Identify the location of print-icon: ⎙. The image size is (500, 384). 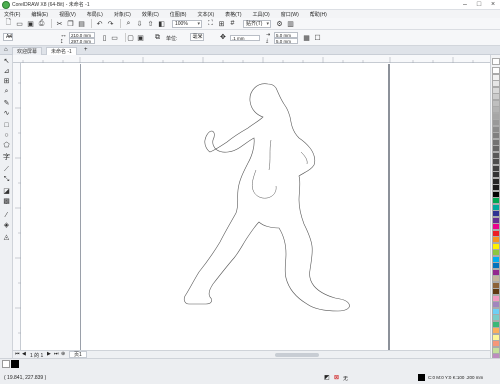
(41, 23).